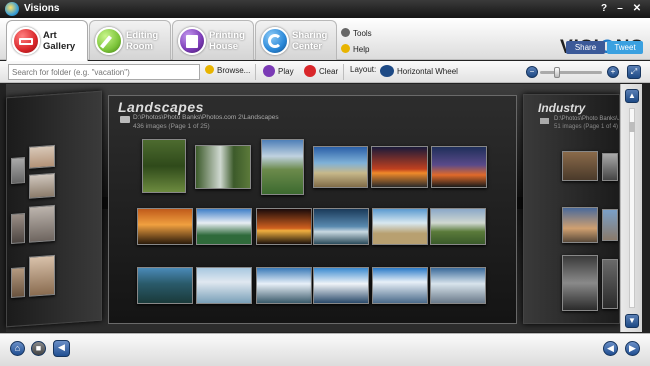 The height and width of the screenshot is (366, 650). What do you see at coordinates (345, 48) in the screenshot?
I see `help-icon` at bounding box center [345, 48].